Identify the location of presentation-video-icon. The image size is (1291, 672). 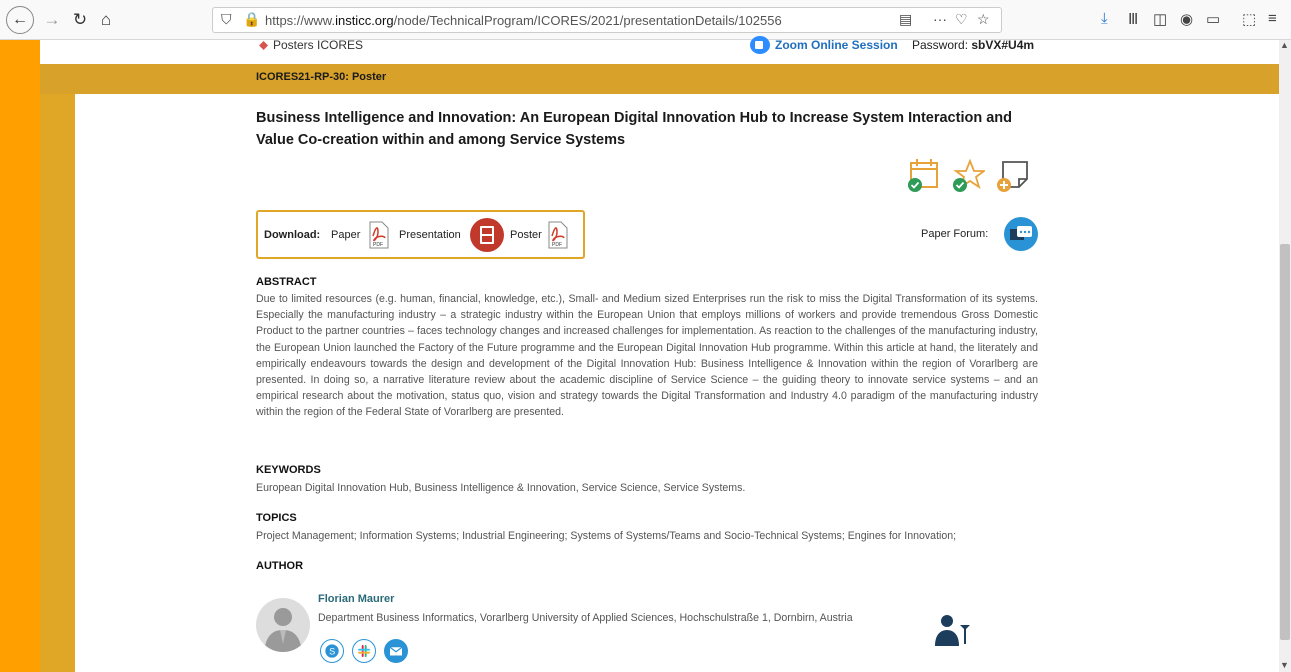
(487, 235).